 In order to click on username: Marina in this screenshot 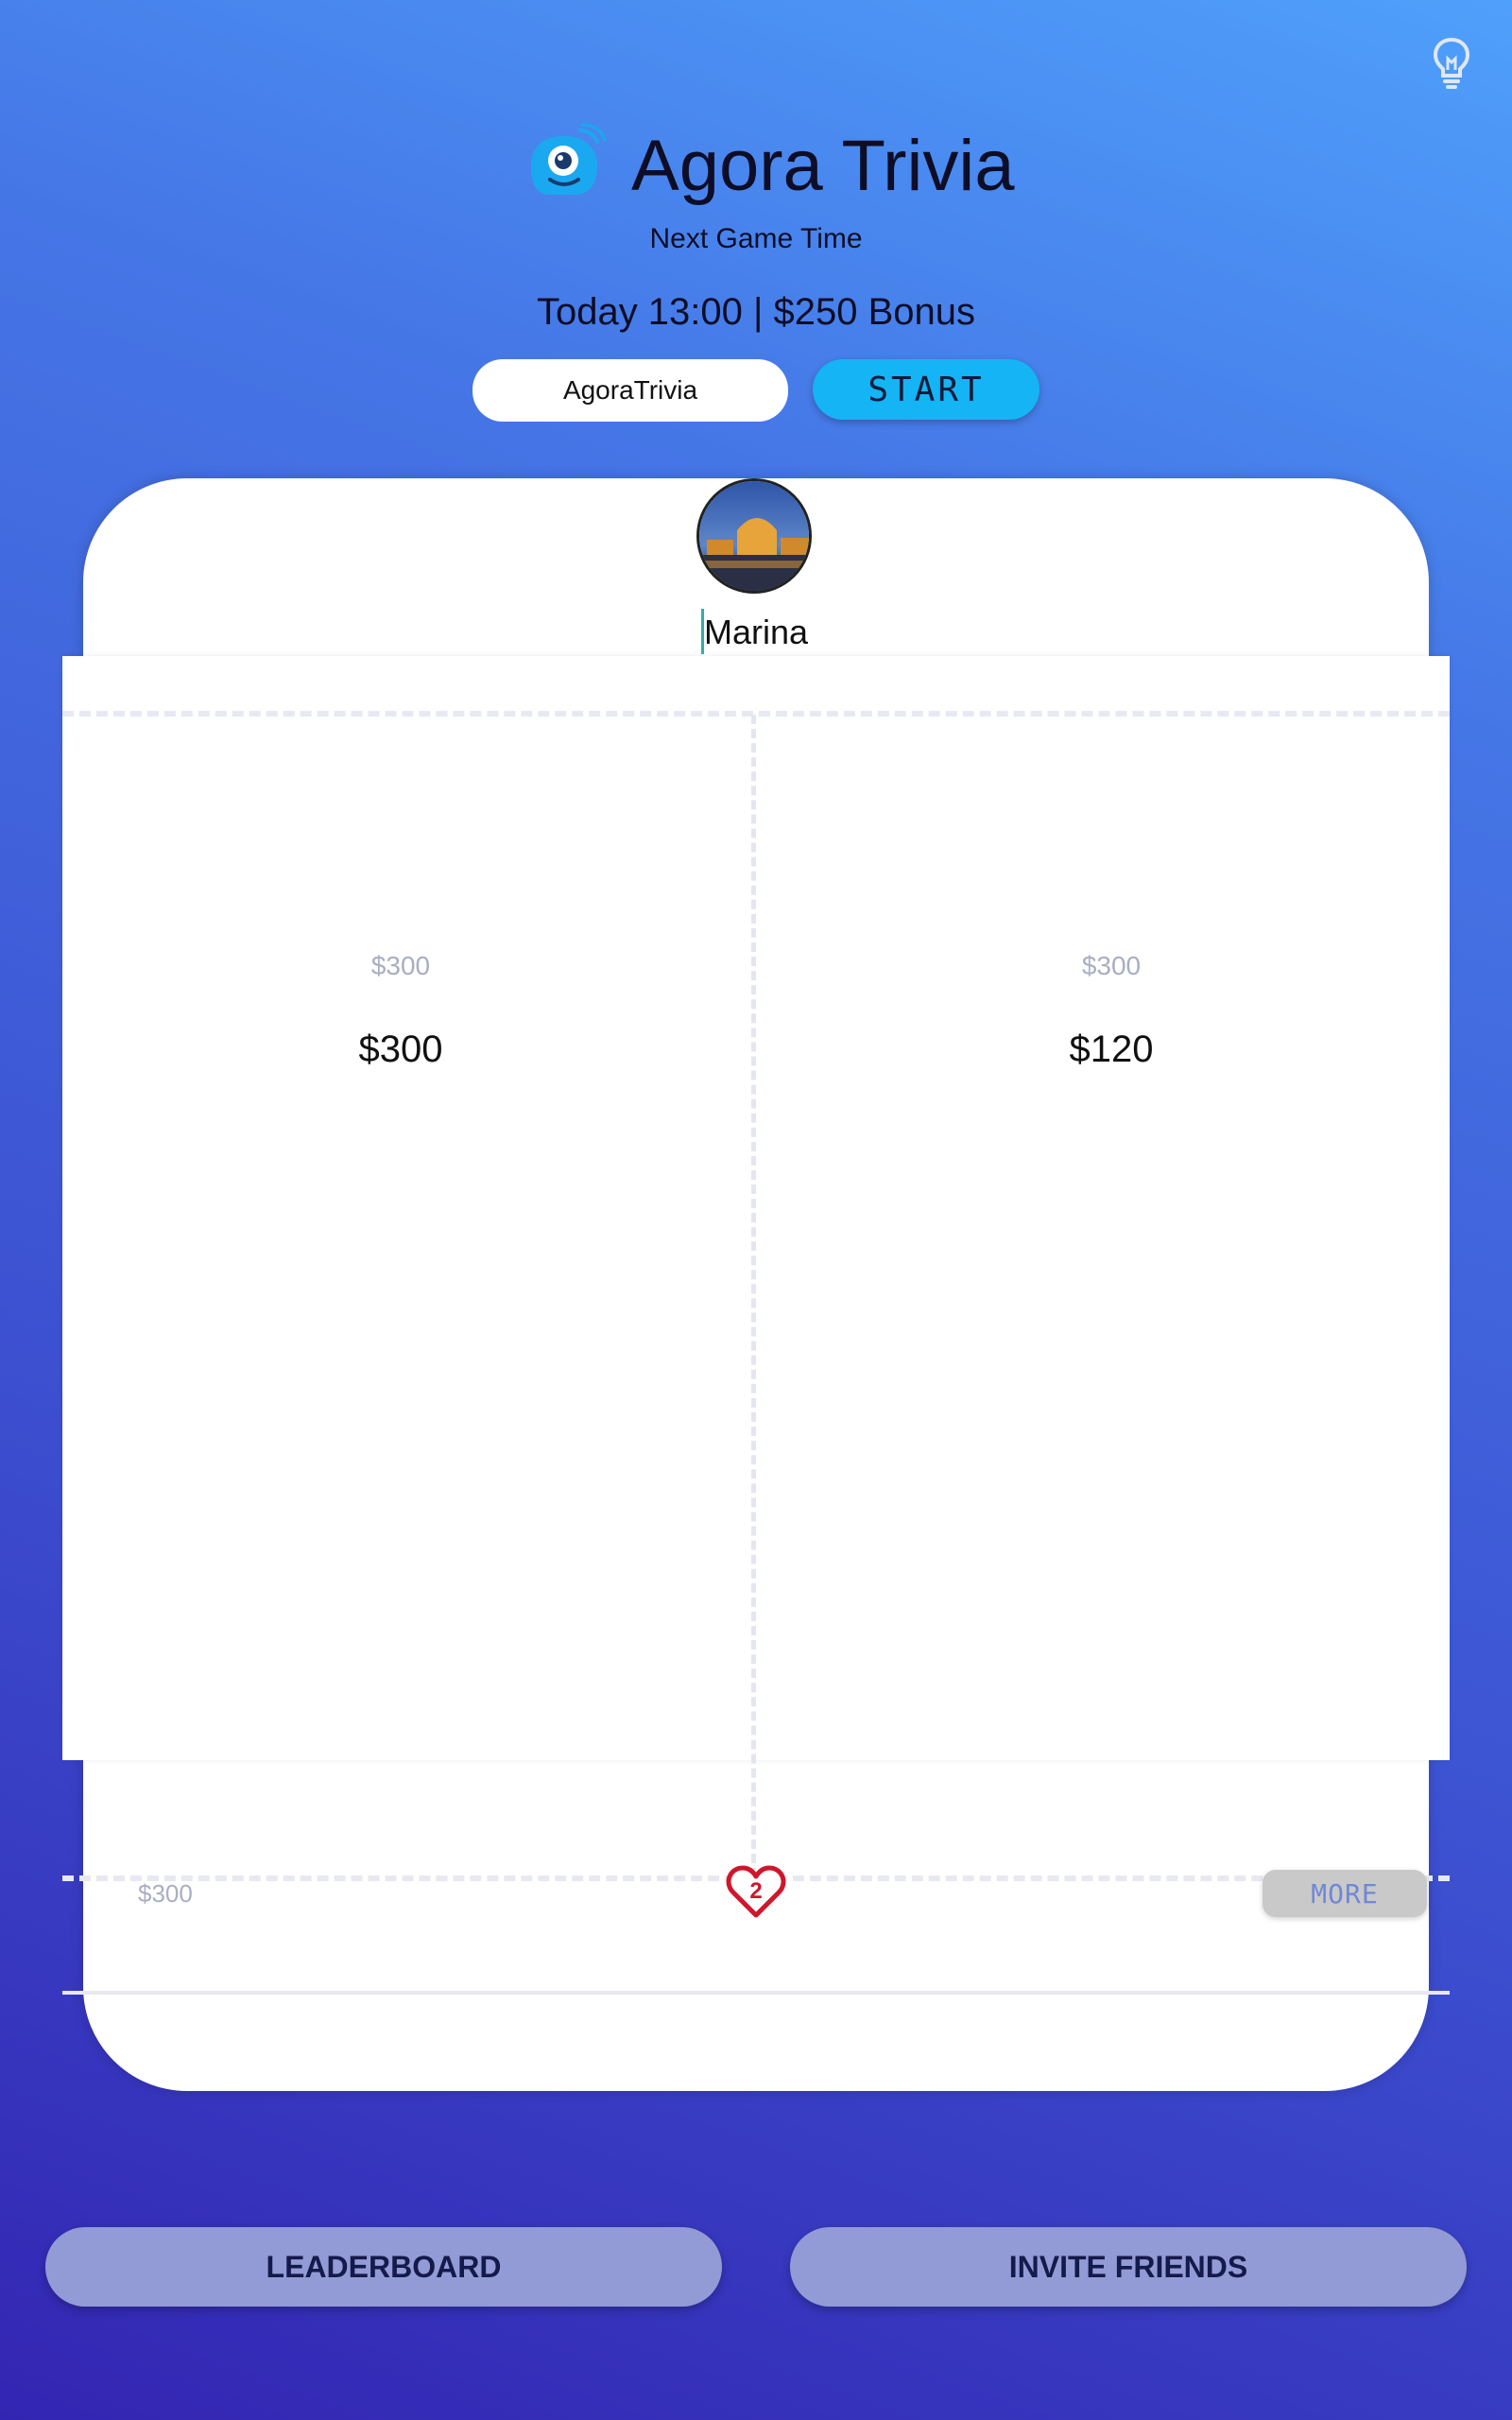, I will do `click(756, 632)`.